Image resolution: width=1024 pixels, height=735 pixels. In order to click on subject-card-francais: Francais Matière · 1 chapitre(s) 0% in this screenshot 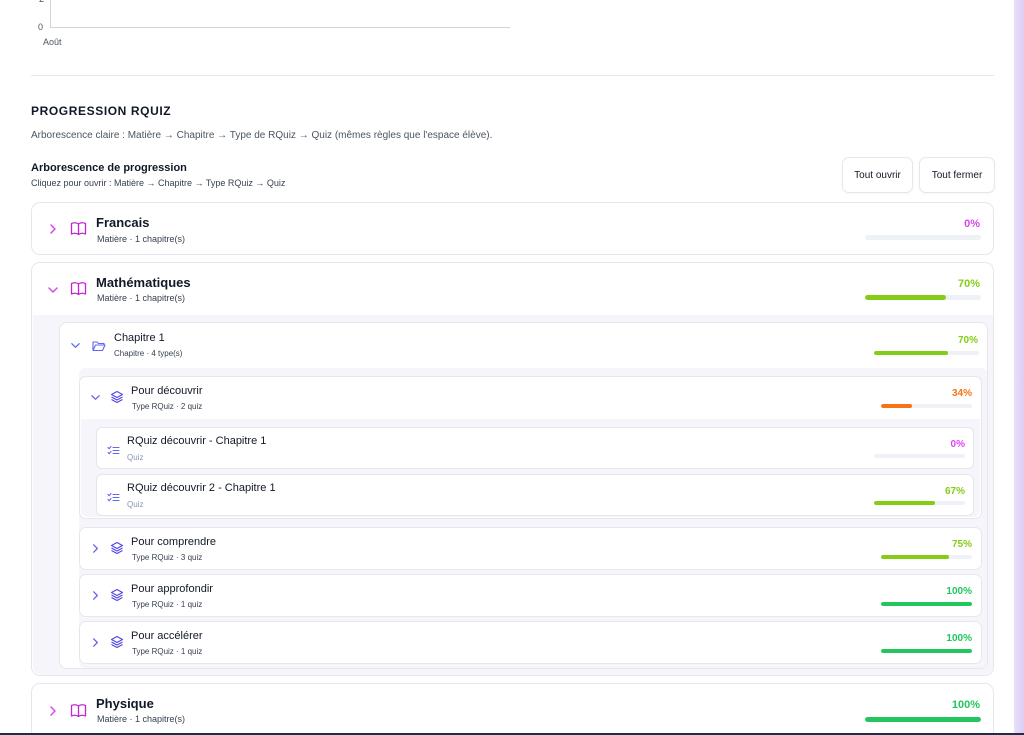, I will do `click(512, 228)`.